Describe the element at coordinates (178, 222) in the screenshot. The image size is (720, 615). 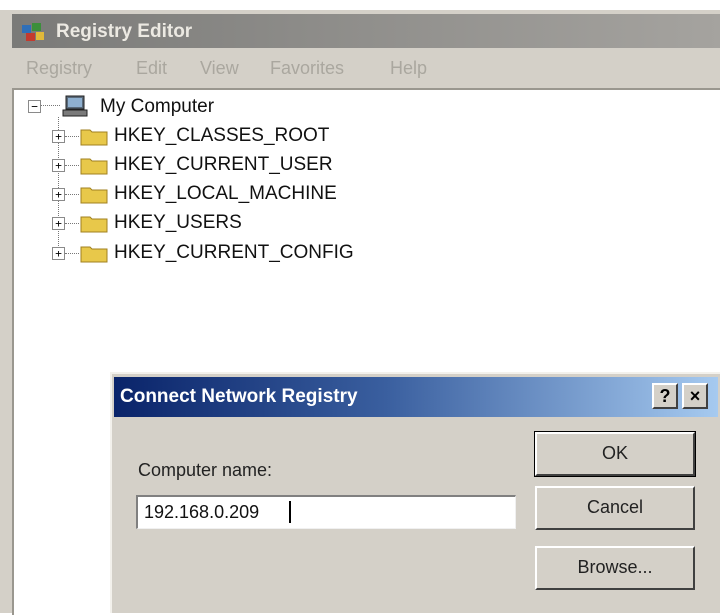
I see `tree-item-label: HKEY_USERS` at that location.